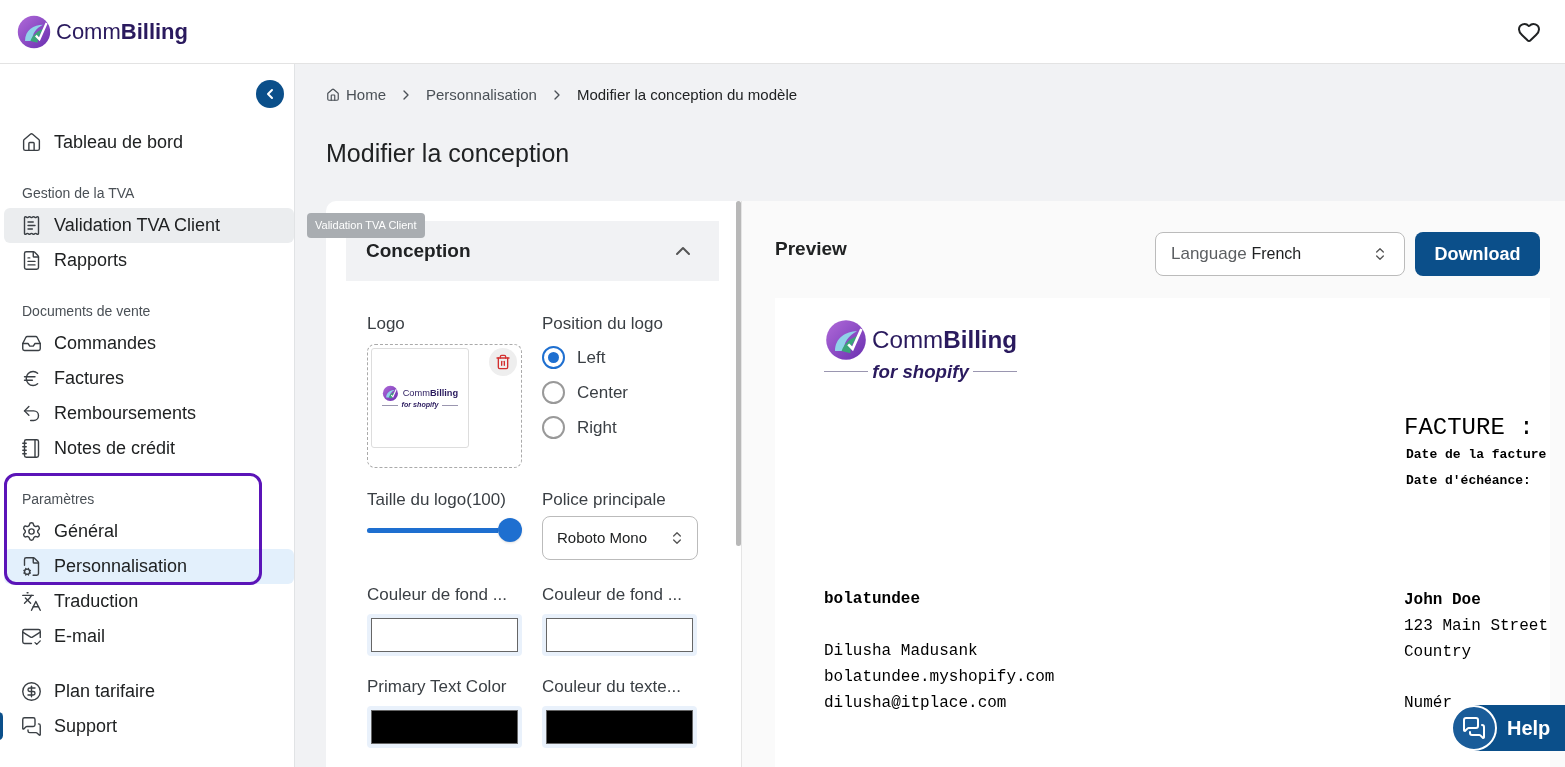  What do you see at coordinates (1469, 427) in the screenshot?
I see `invoice-heading: FACTURE :` at bounding box center [1469, 427].